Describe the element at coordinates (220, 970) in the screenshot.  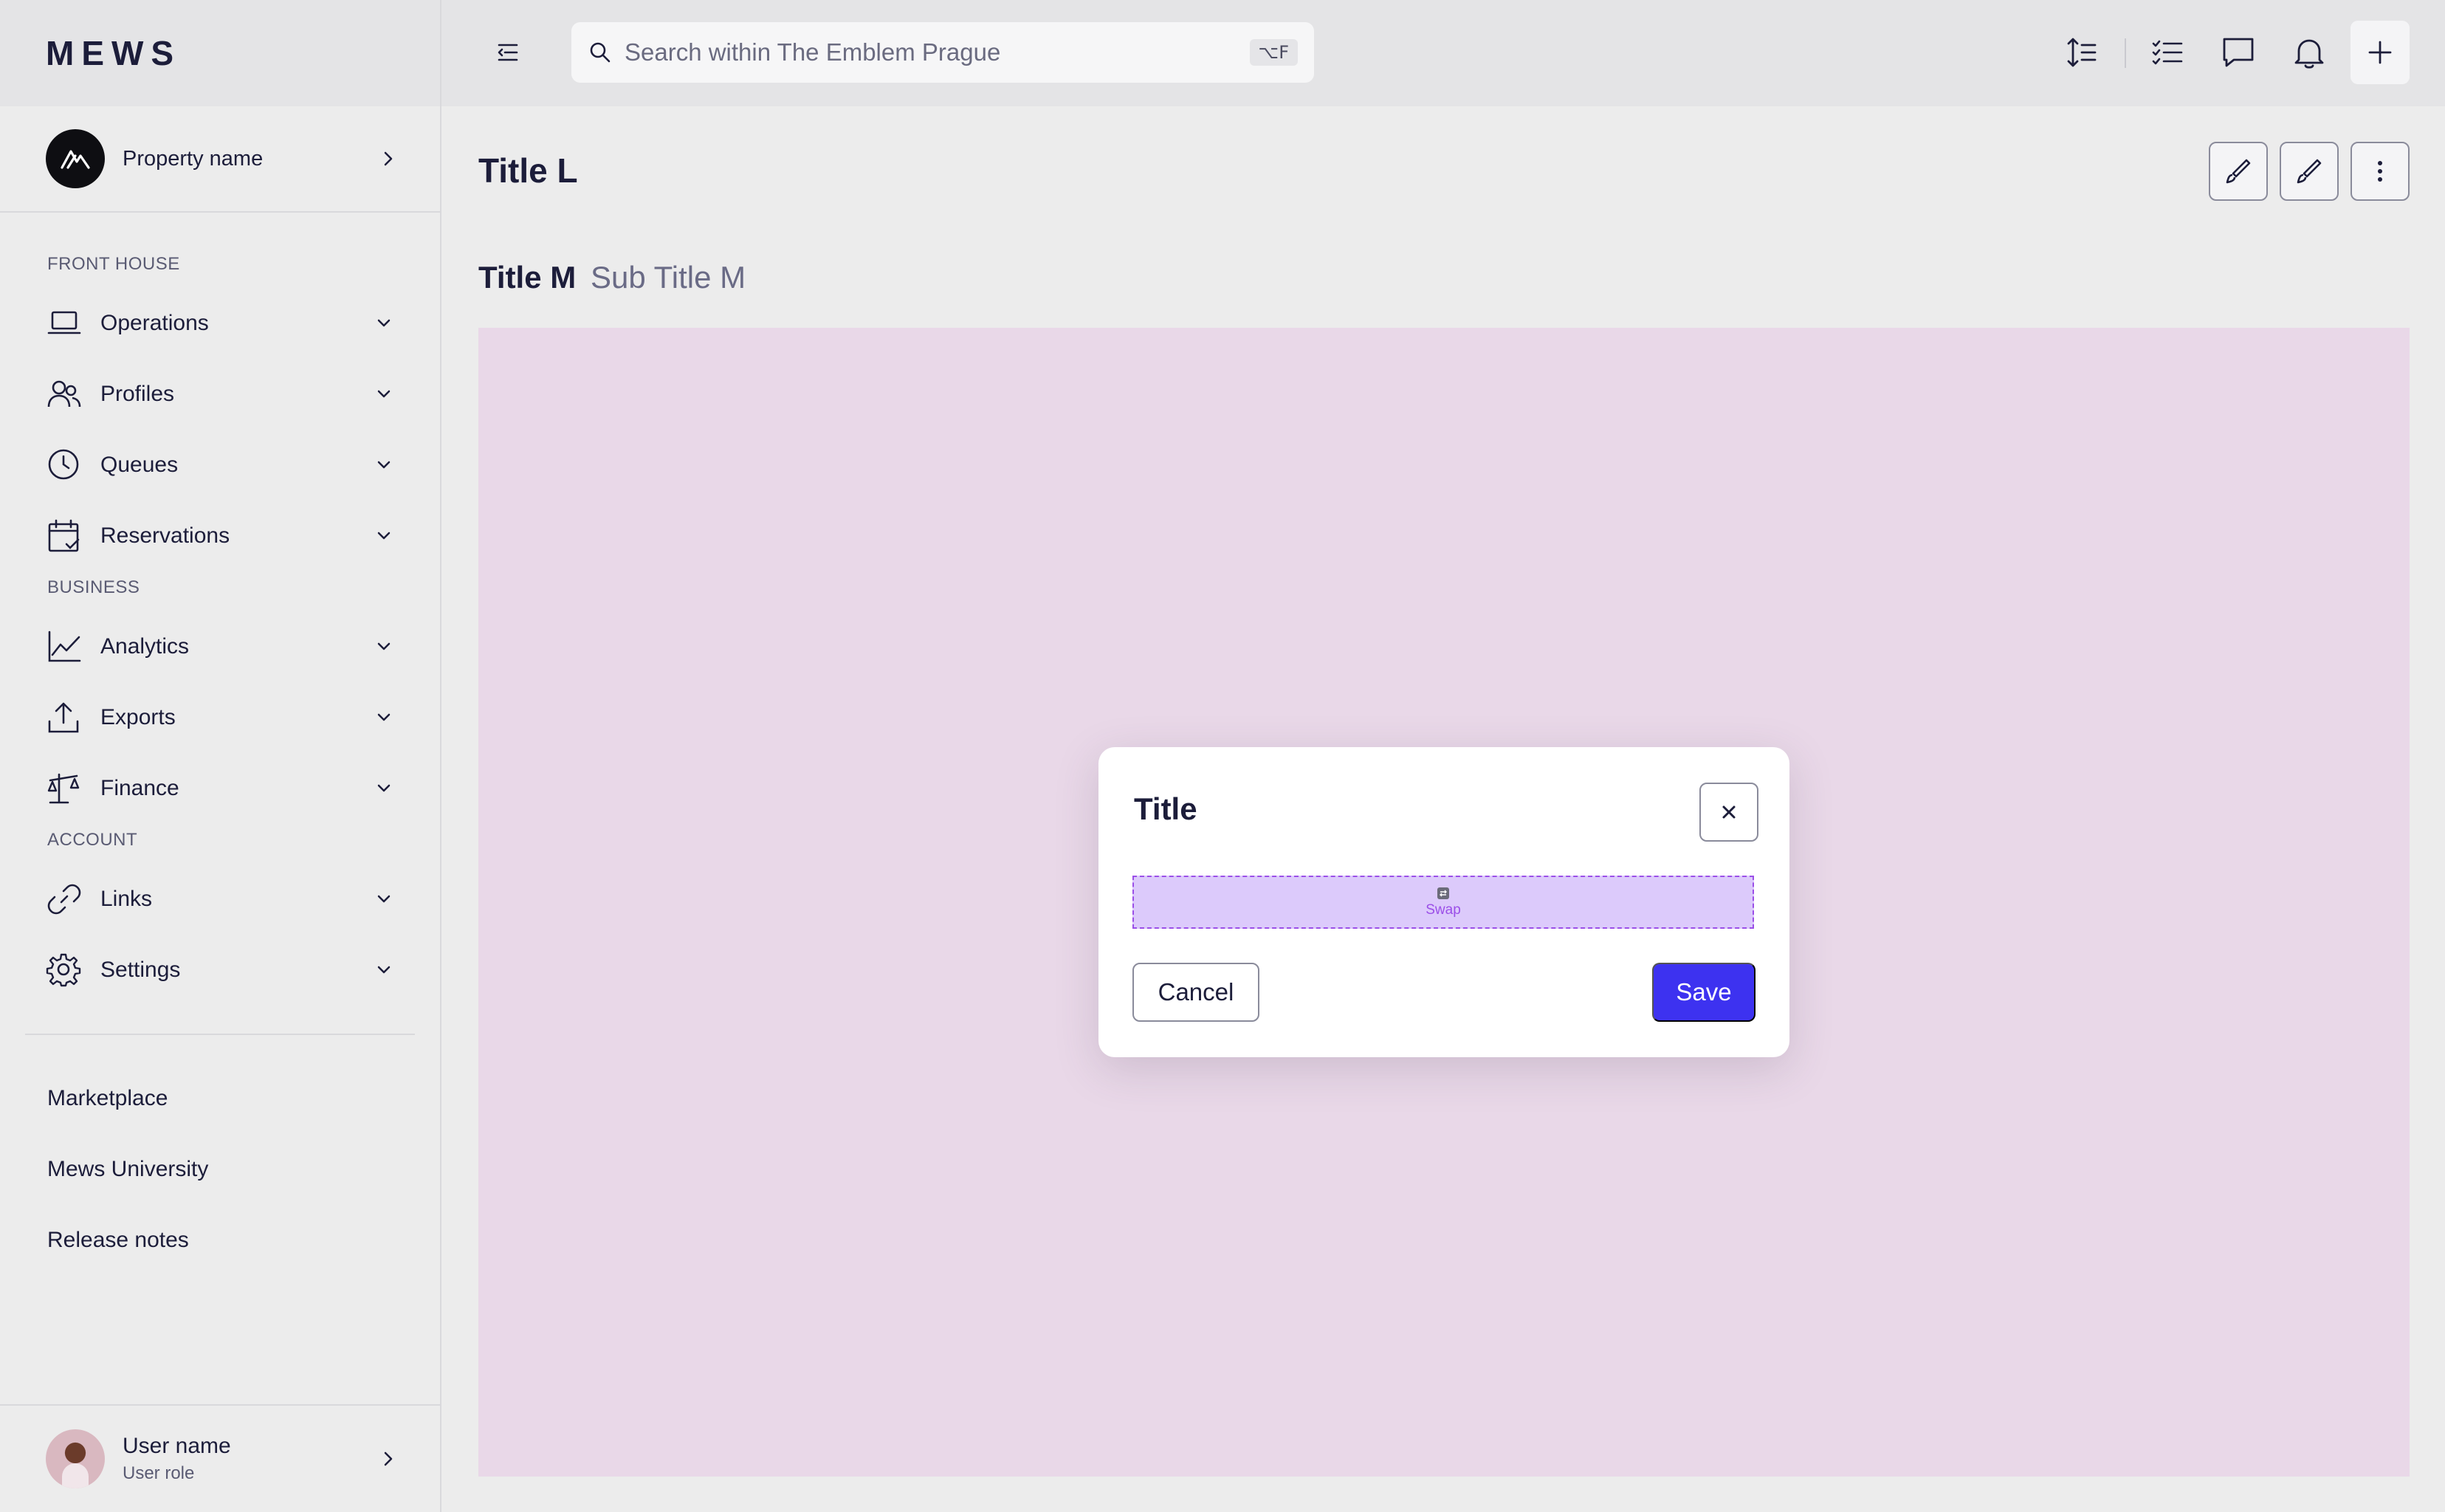
I see `sidebar-item-settings: Settings` at that location.